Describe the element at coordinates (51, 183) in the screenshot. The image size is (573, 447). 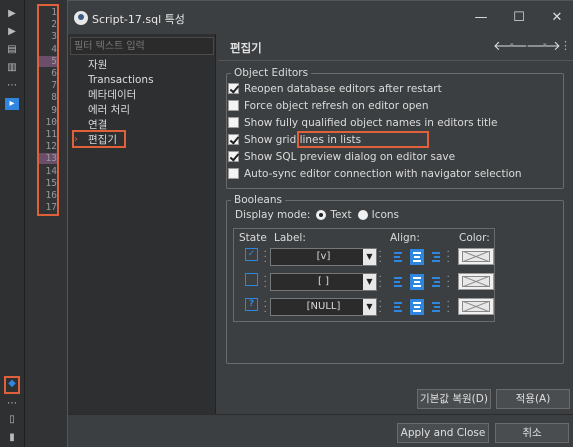
I see `line-number: 15` at that location.